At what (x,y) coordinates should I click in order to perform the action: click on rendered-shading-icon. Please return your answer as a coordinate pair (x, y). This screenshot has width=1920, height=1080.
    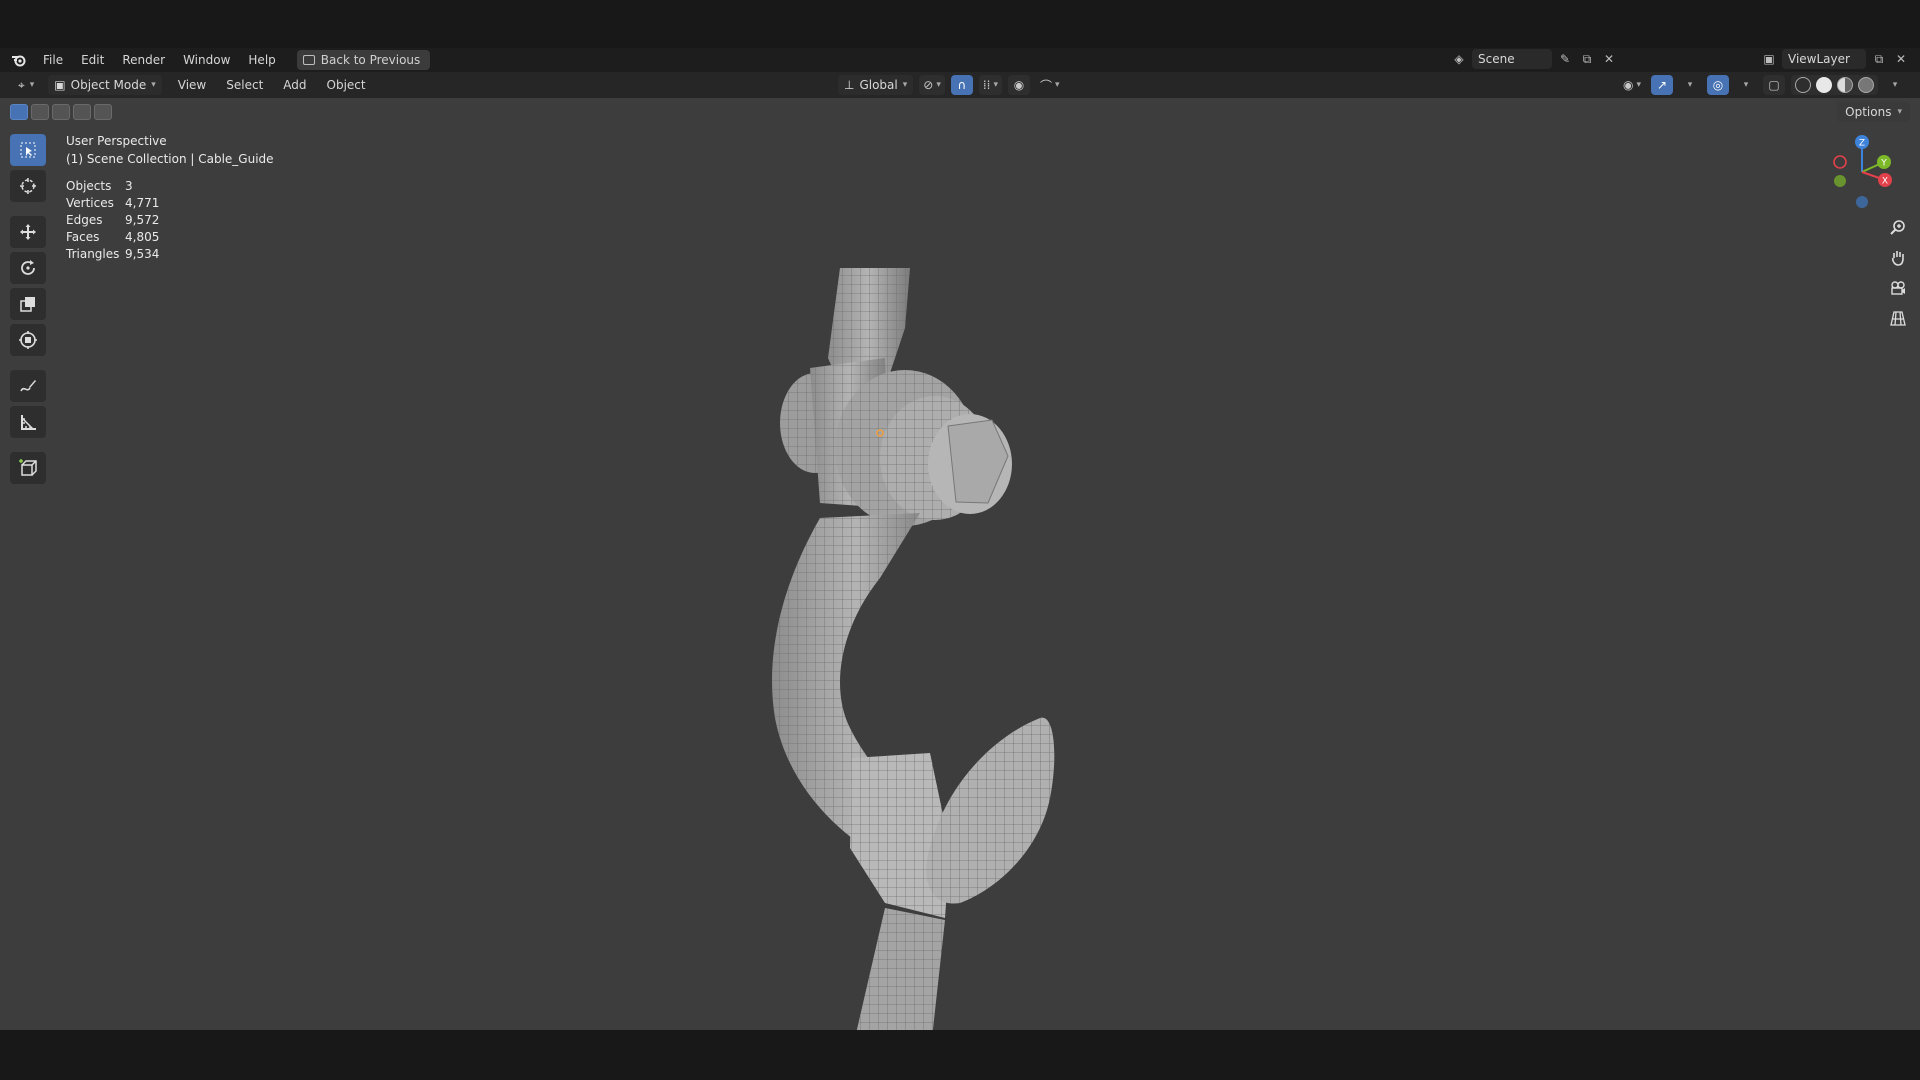
    Looking at the image, I should click on (1866, 85).